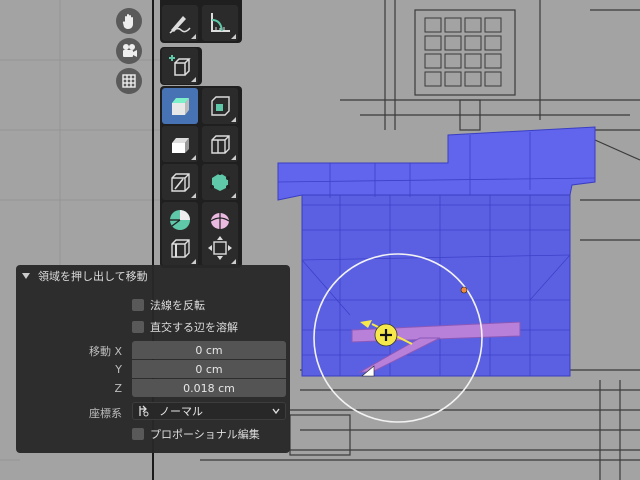 The image size is (640, 480). Describe the element at coordinates (93, 276) in the screenshot. I see `panel-title: 領域を押し出して移動` at that location.